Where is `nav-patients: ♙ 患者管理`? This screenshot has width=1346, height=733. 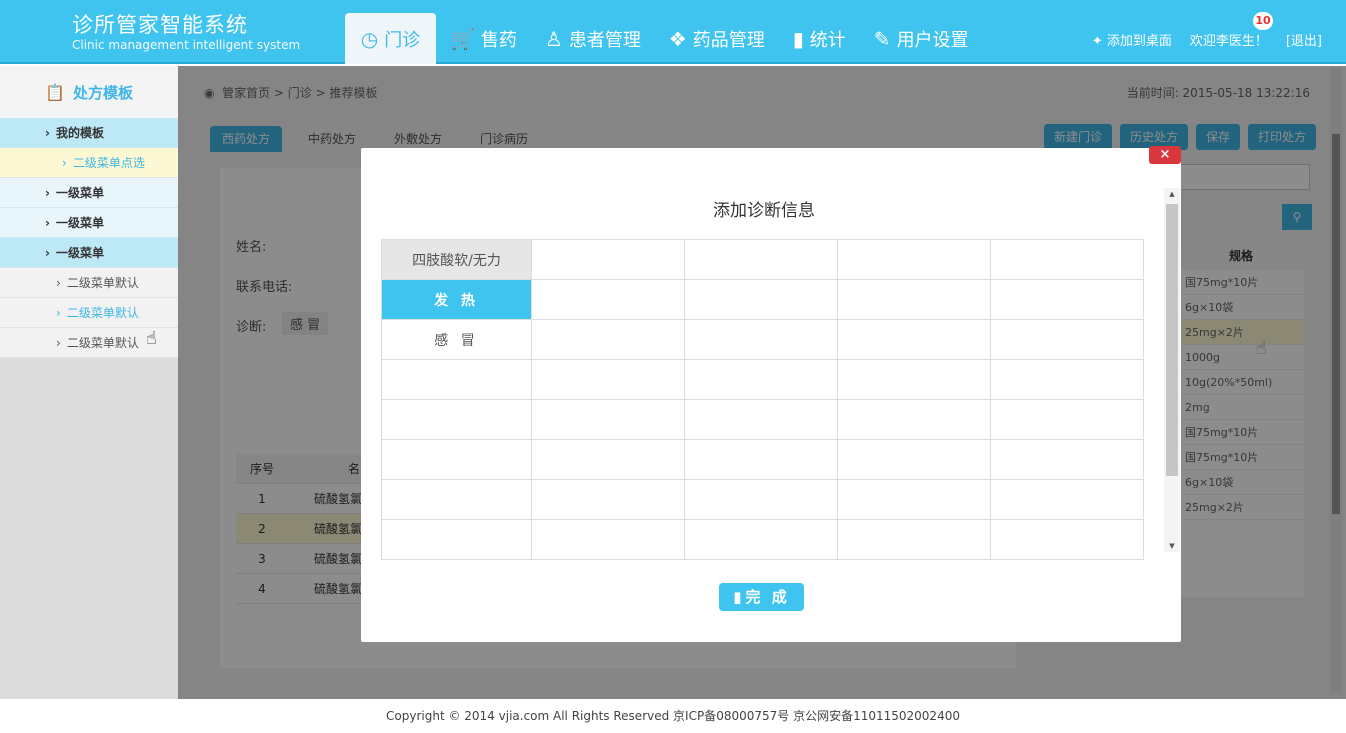 nav-patients: ♙ 患者管理 is located at coordinates (593, 38).